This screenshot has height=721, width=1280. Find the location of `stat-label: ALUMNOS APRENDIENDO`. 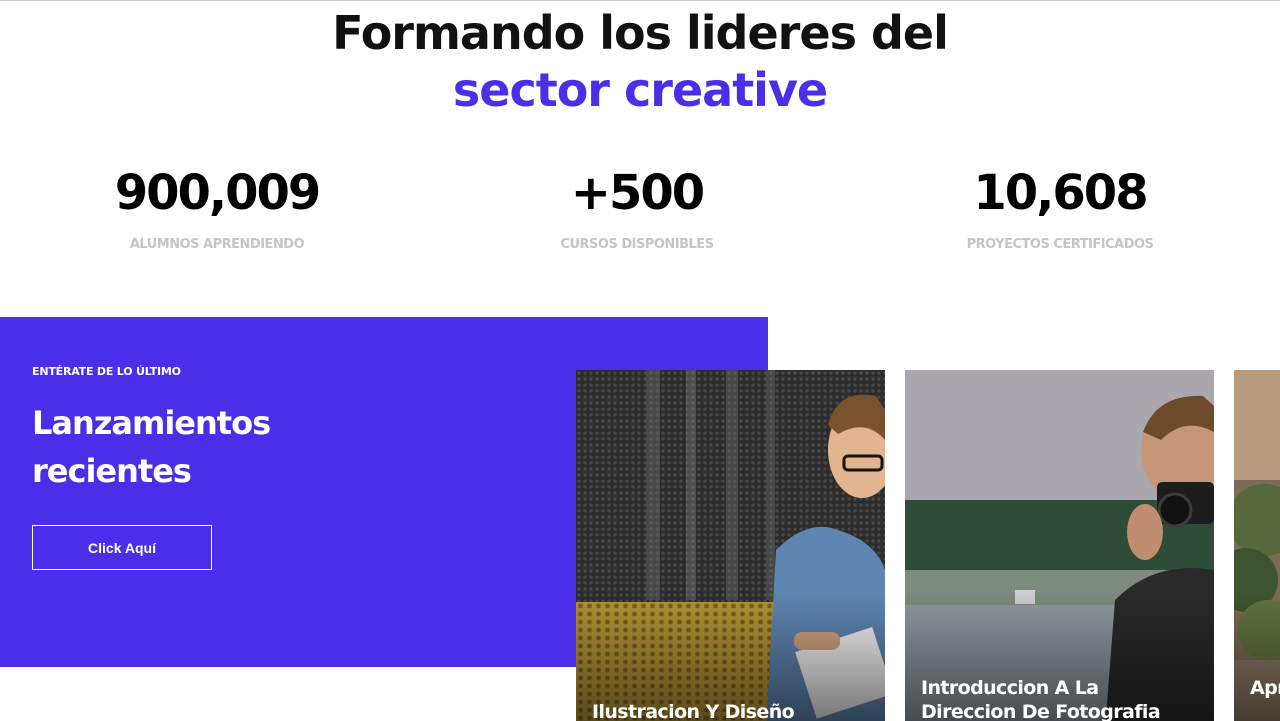

stat-label: ALUMNOS APRENDIENDO is located at coordinates (217, 244).